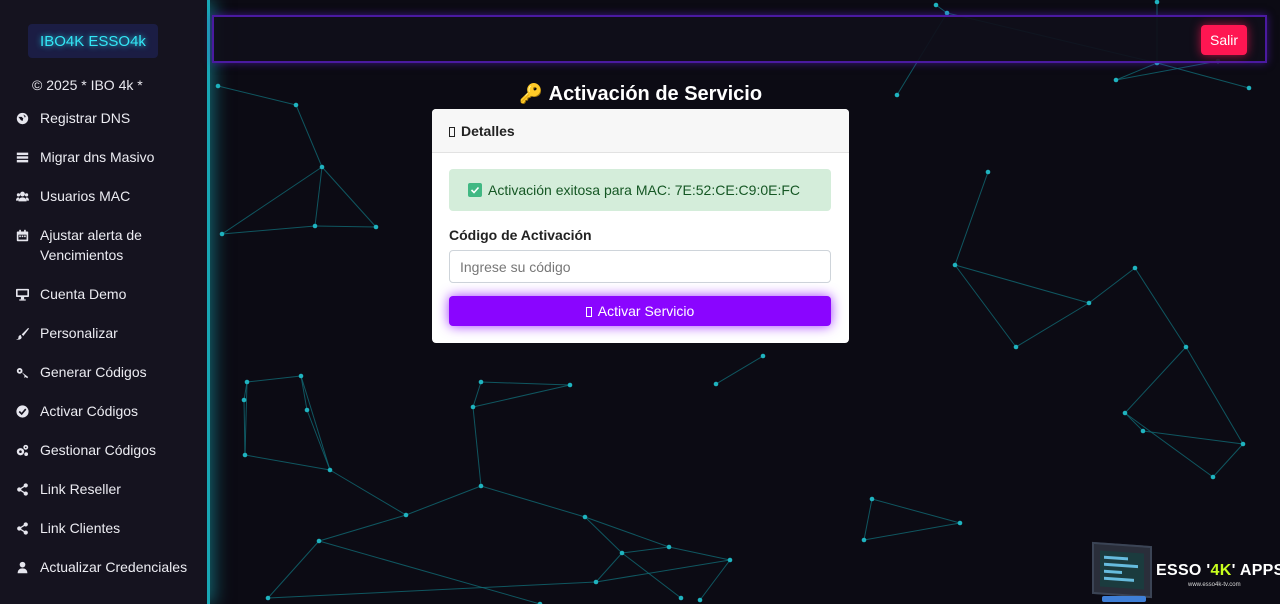 The image size is (1280, 604). What do you see at coordinates (103, 118) in the screenshot?
I see `sidebar-item-registrar-dns: Registrar DNS` at bounding box center [103, 118].